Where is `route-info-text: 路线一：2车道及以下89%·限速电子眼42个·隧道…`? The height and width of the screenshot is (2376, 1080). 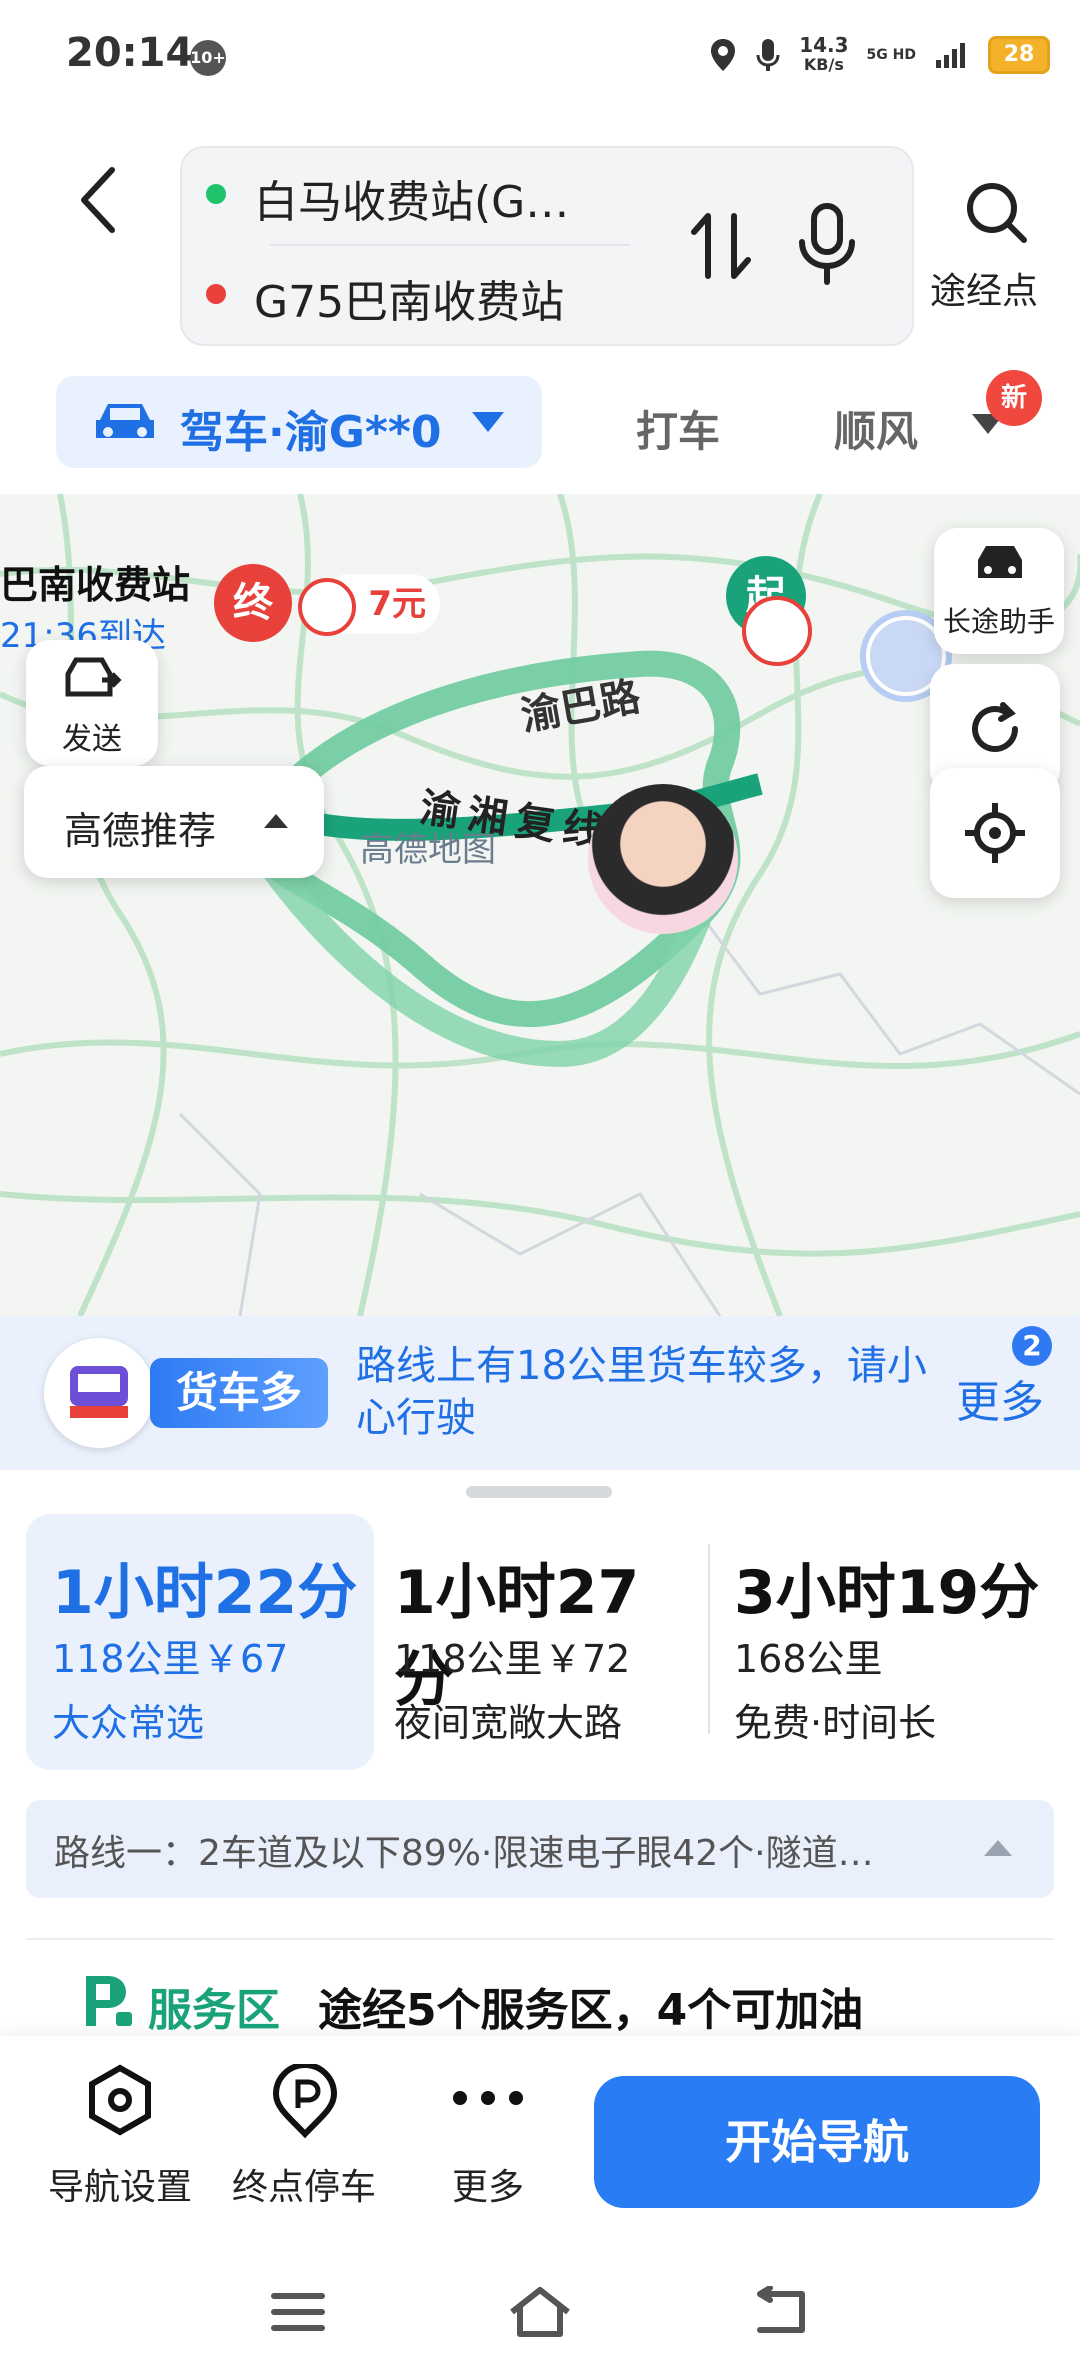
route-info-text: 路线一：2车道及以下89%·限速电子眼42个·隧道… is located at coordinates (464, 1853).